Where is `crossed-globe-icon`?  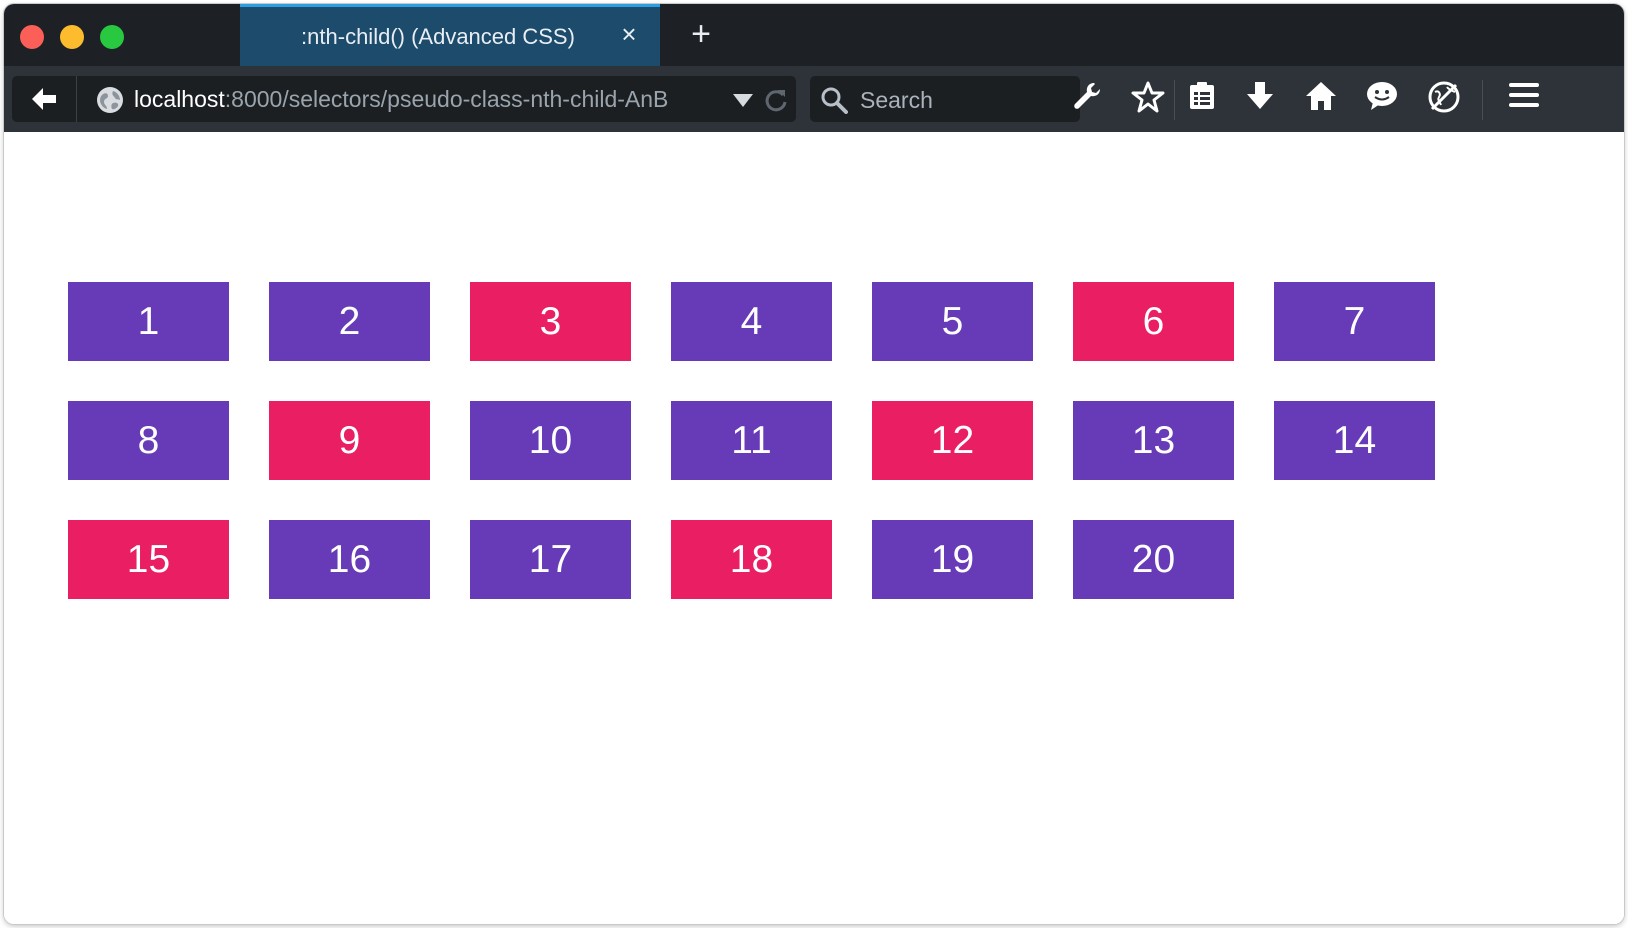
crossed-globe-icon is located at coordinates (1444, 97).